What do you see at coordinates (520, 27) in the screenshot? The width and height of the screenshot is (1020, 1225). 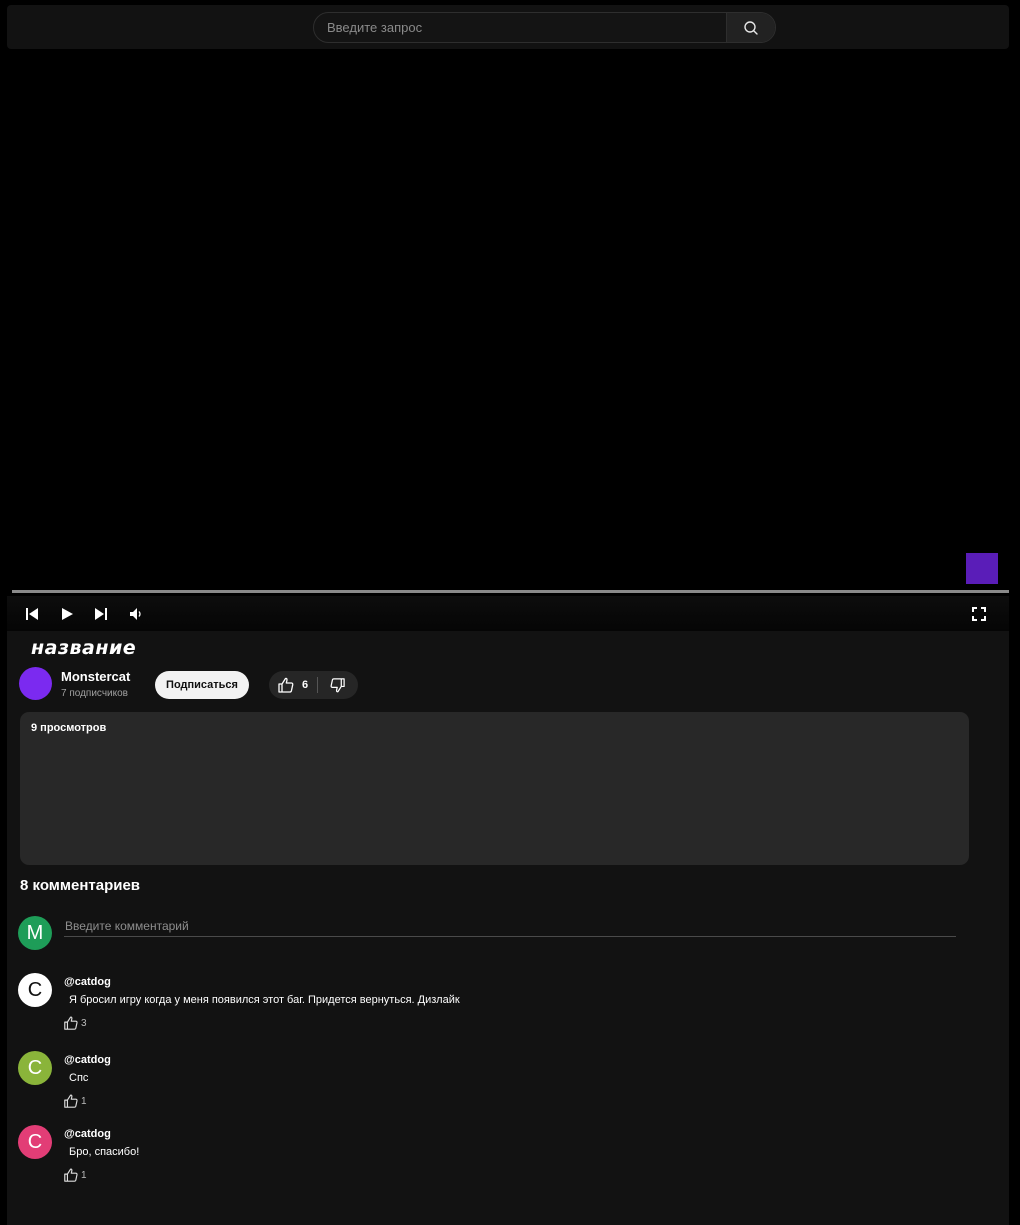 I see `search-input` at bounding box center [520, 27].